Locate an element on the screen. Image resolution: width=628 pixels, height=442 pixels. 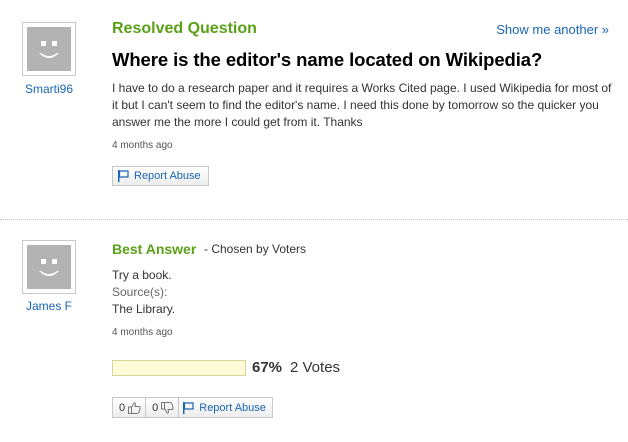
thumbs-down-count: 0 is located at coordinates (155, 407).